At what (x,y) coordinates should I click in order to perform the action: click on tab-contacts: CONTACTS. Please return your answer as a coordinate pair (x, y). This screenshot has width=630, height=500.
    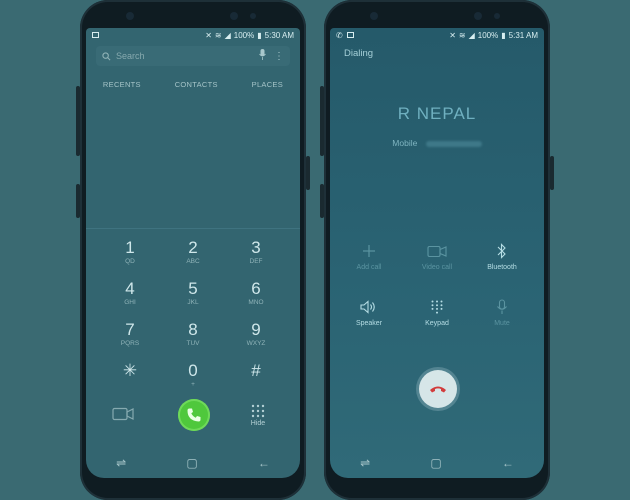
    Looking at the image, I should click on (196, 84).